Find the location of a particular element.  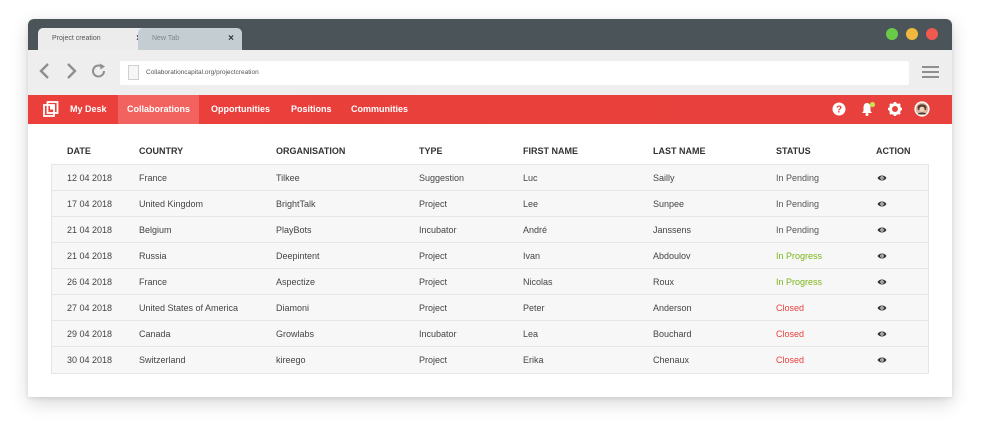

cell-country: France is located at coordinates (153, 282).